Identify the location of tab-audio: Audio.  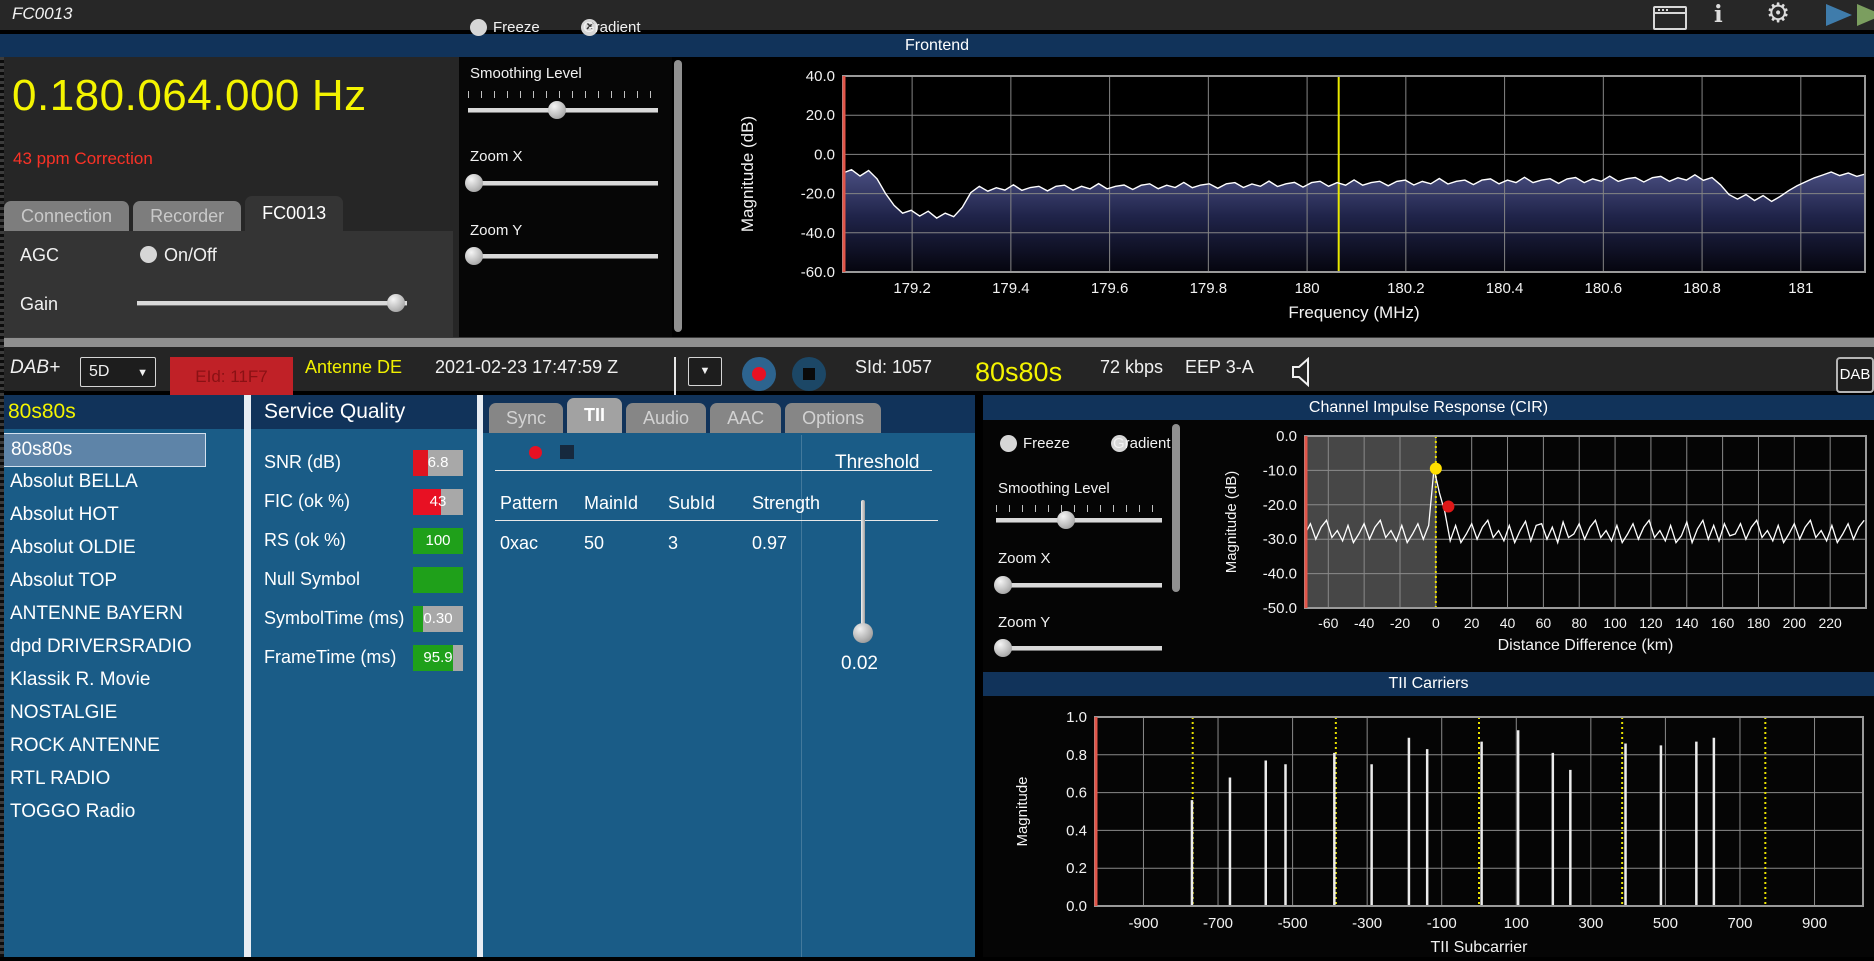
(666, 418).